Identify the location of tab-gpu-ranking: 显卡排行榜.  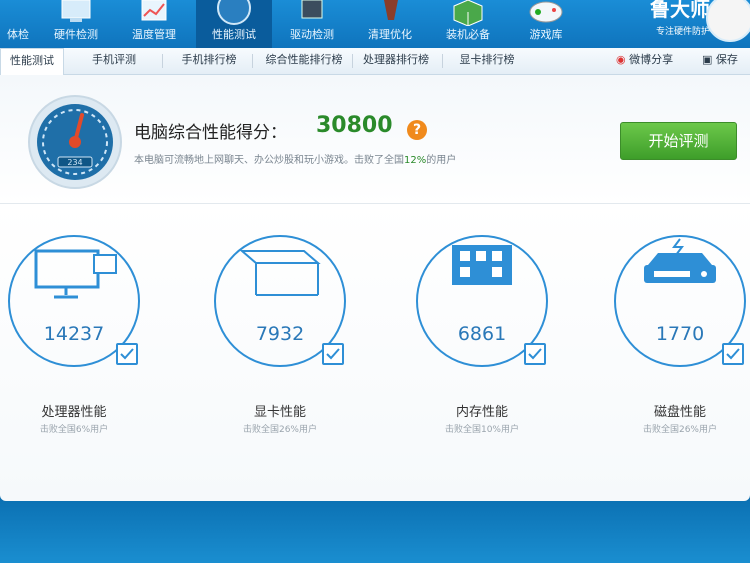
(487, 61).